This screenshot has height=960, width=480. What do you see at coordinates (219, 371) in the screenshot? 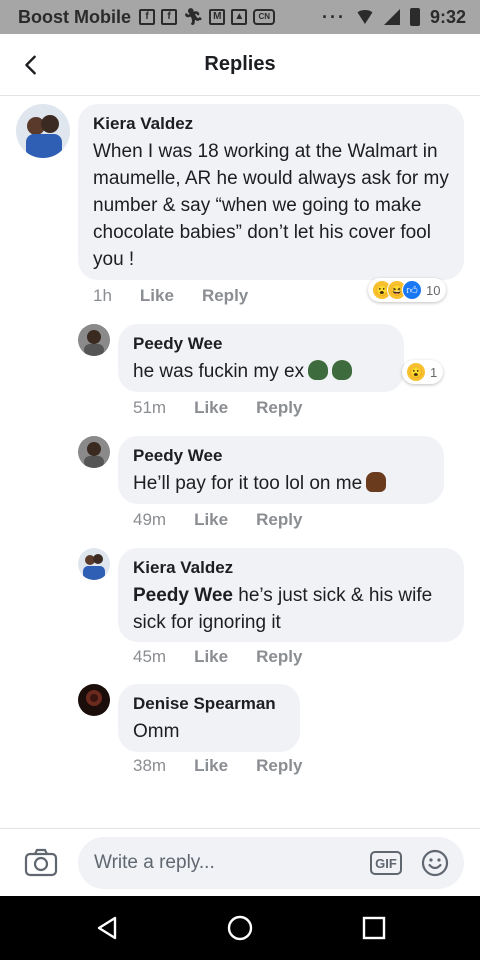
I see `comment-text: he was fuckin my ex` at bounding box center [219, 371].